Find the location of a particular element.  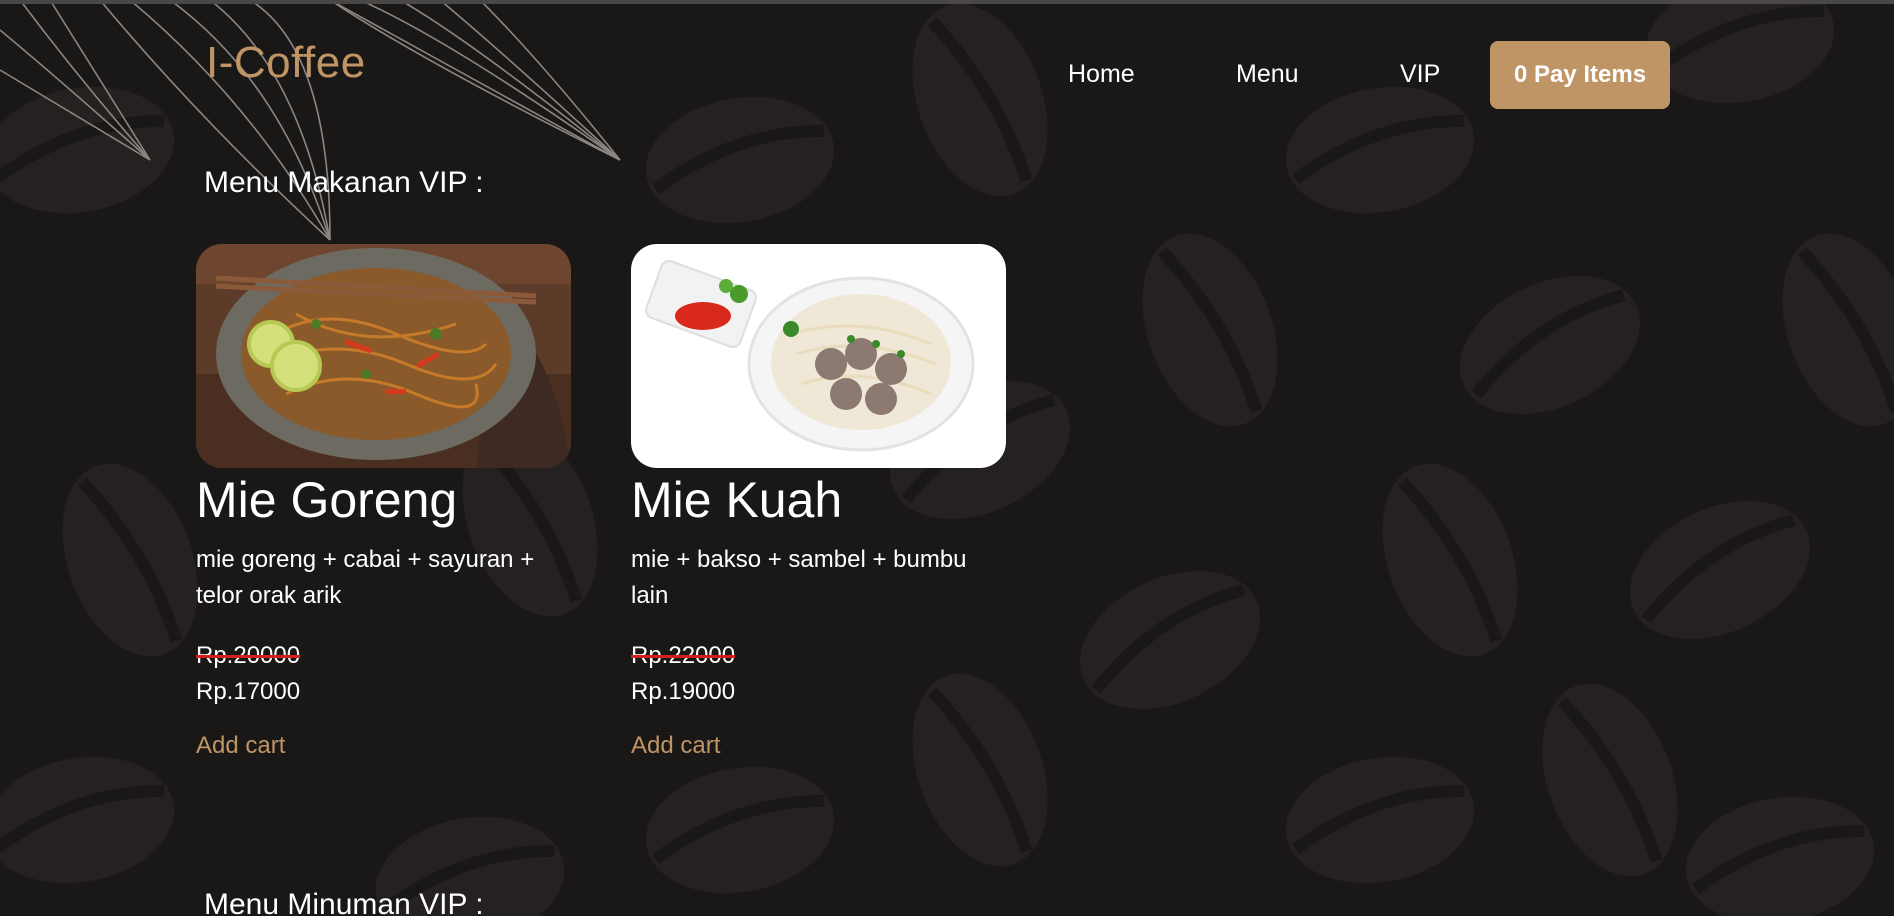

old-price: Rp.22000 is located at coordinates (683, 655).